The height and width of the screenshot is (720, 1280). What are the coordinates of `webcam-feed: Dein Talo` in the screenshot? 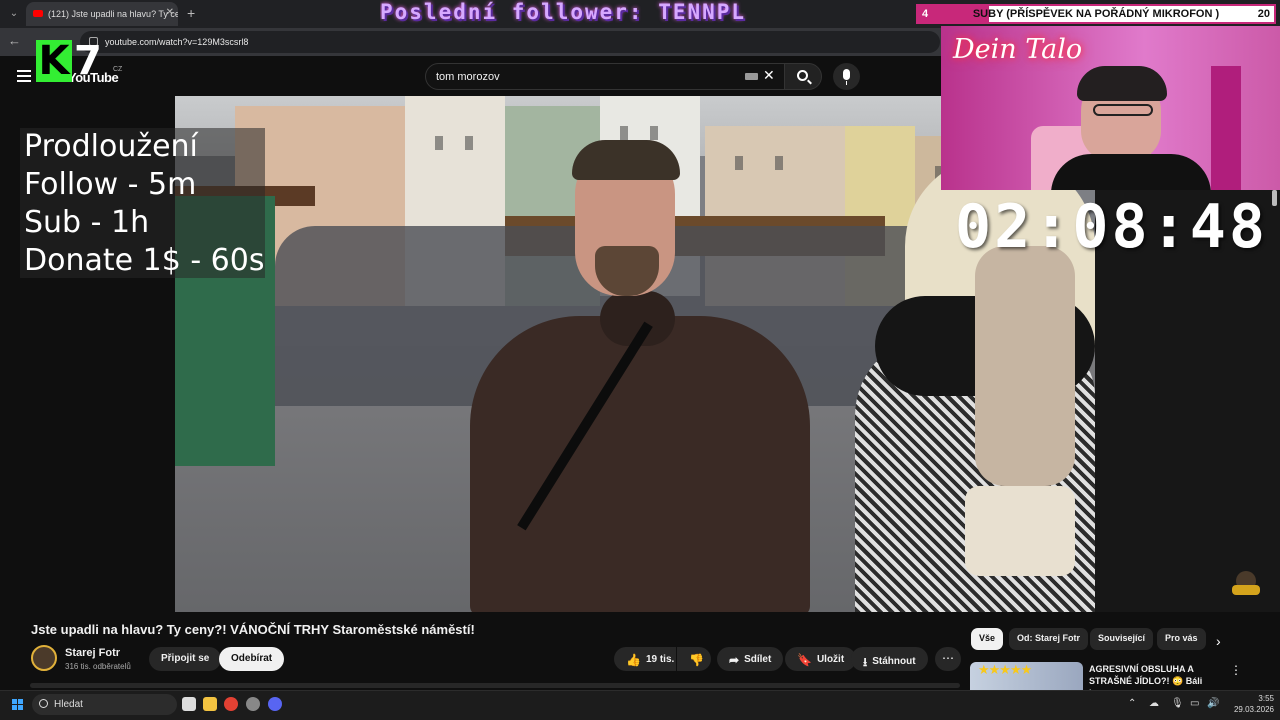 It's located at (1110, 108).